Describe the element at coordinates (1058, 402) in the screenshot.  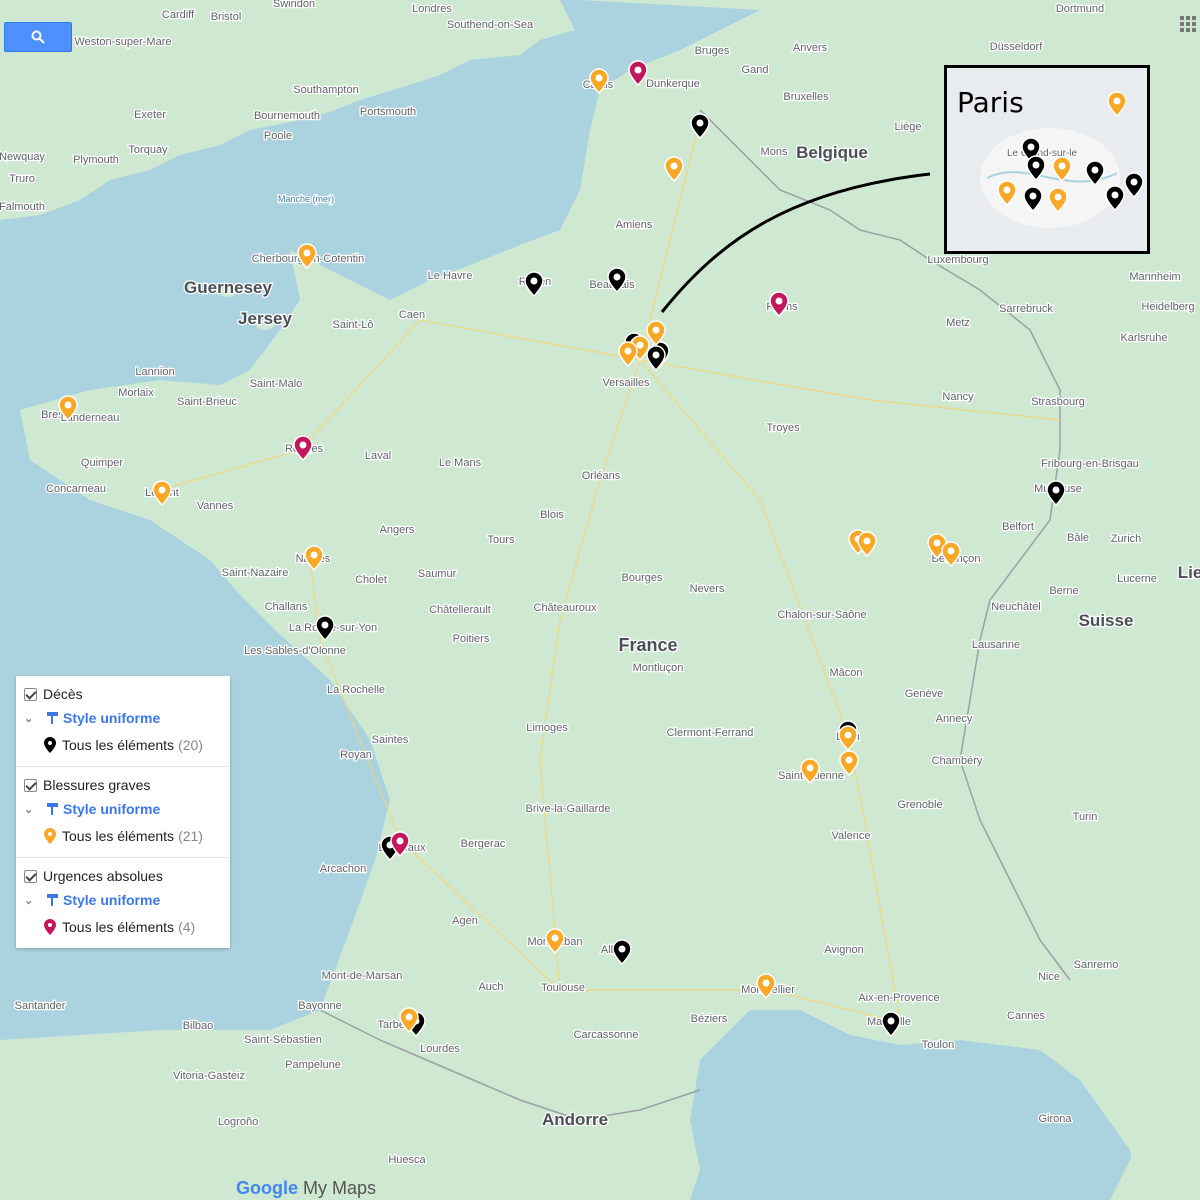
I see `city-label: Strasbourg` at that location.